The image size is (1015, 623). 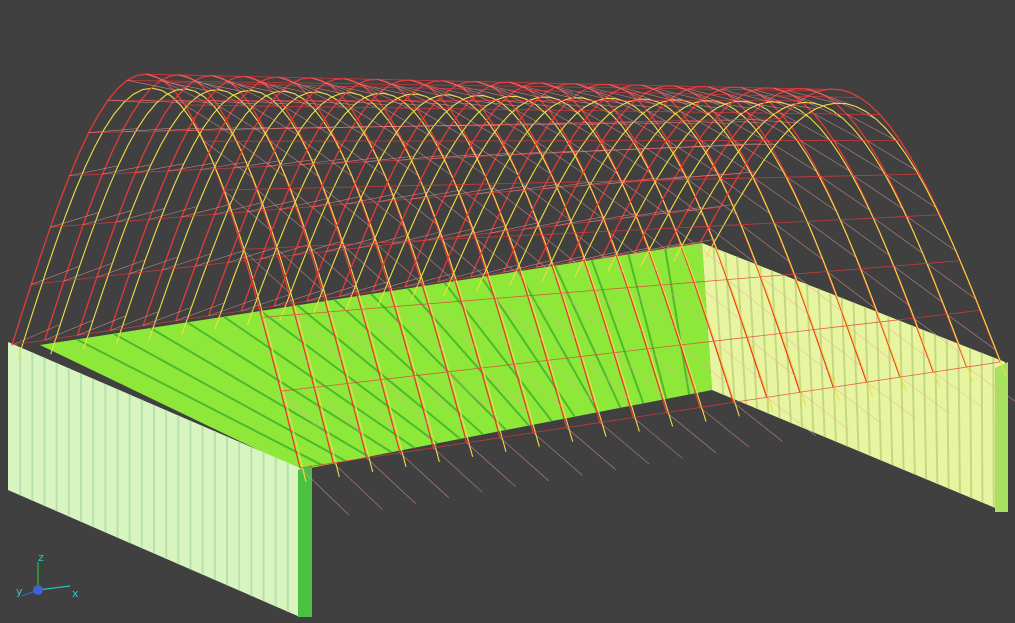 What do you see at coordinates (305, 541) in the screenshot?
I see `front-wall-end-cap` at bounding box center [305, 541].